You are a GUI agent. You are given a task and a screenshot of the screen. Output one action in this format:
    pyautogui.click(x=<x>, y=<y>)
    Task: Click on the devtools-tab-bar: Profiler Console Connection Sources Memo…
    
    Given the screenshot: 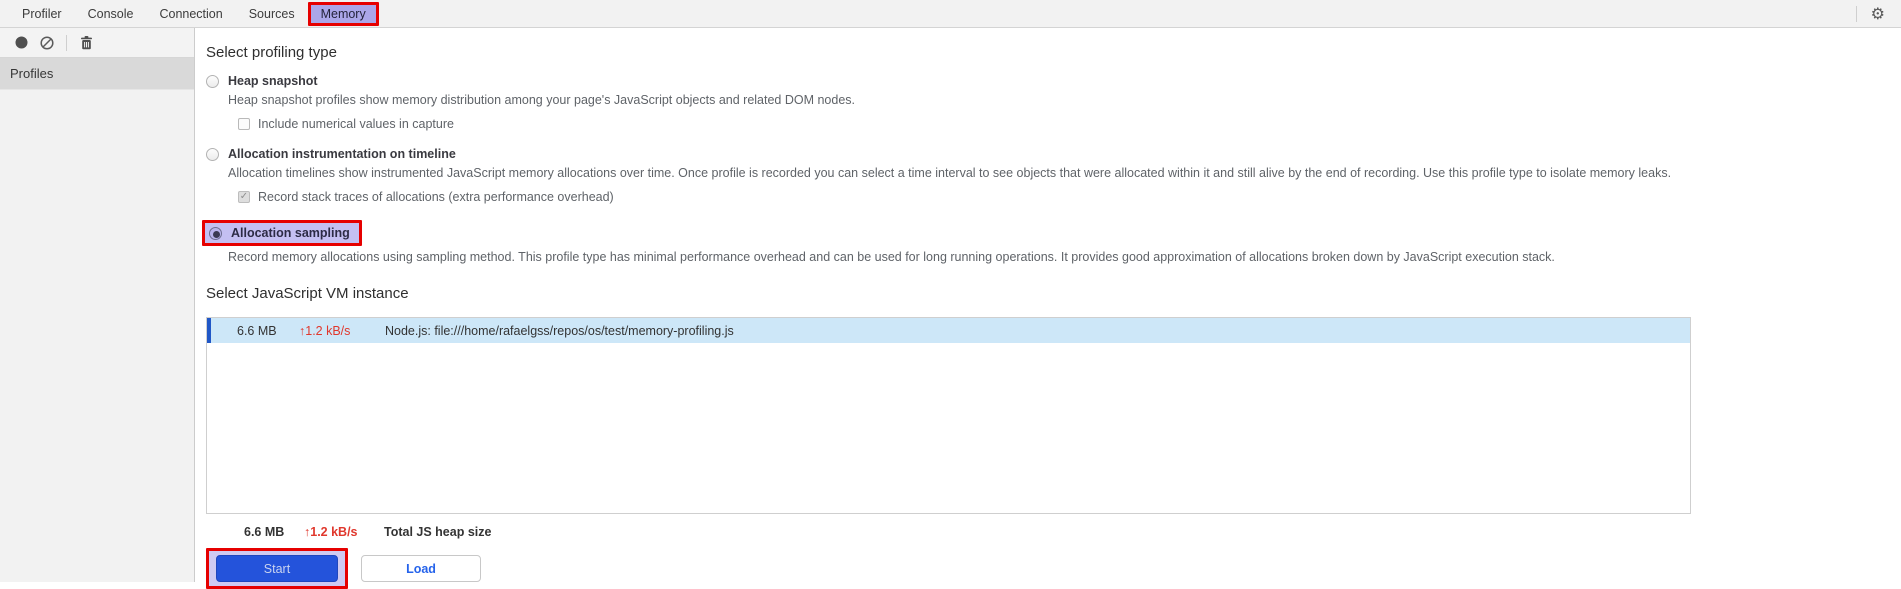 What is the action you would take?
    pyautogui.click(x=950, y=14)
    